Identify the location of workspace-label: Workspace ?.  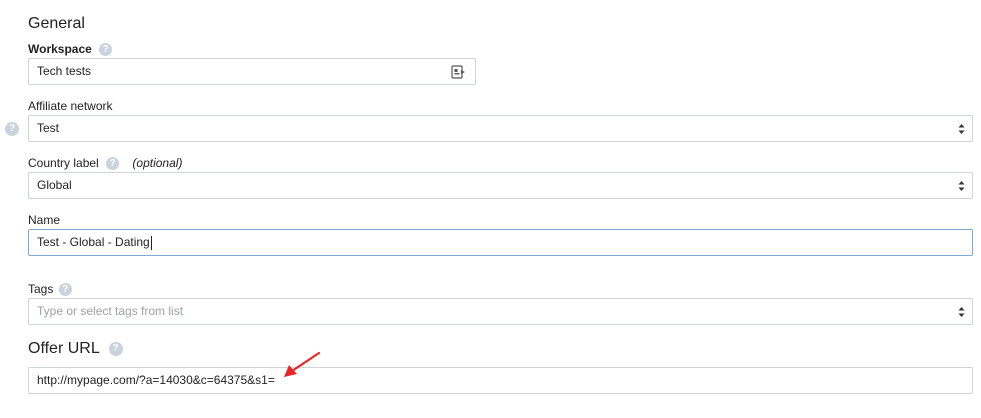
(70, 49).